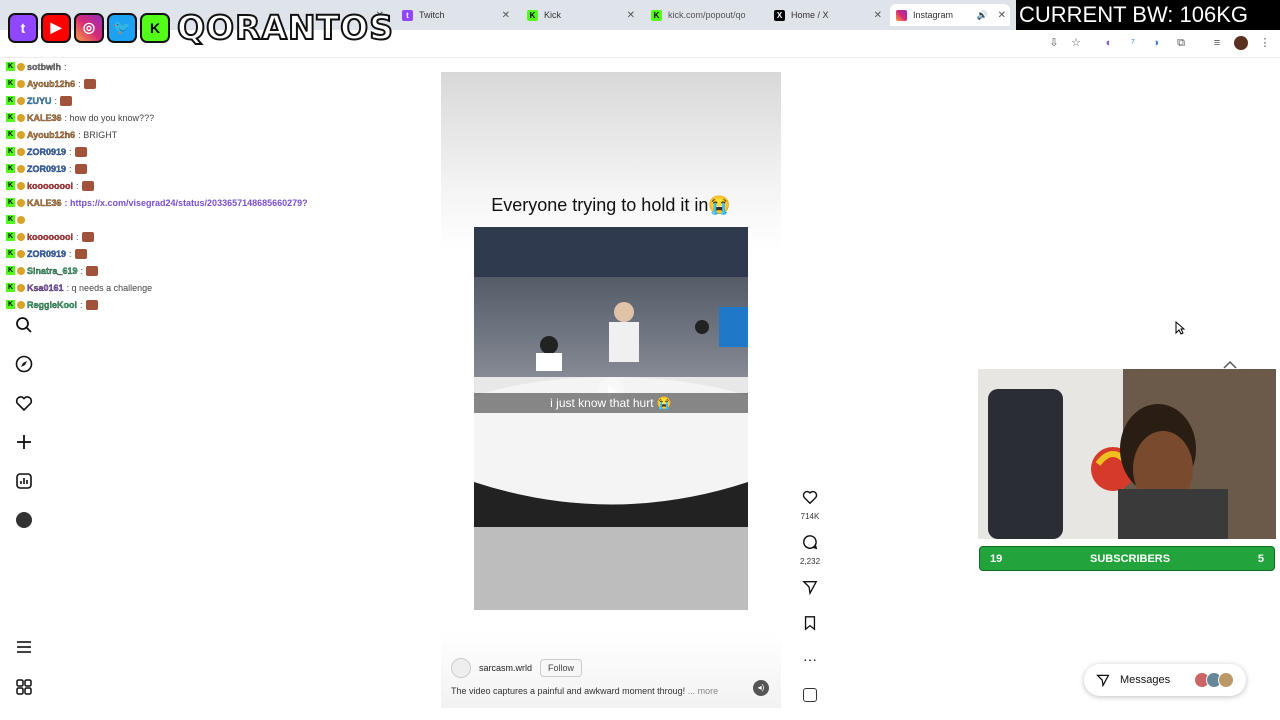 Image resolution: width=1280 pixels, height=720 pixels. Describe the element at coordinates (1265, 43) in the screenshot. I see `browser-menu-icon: ⋮` at that location.